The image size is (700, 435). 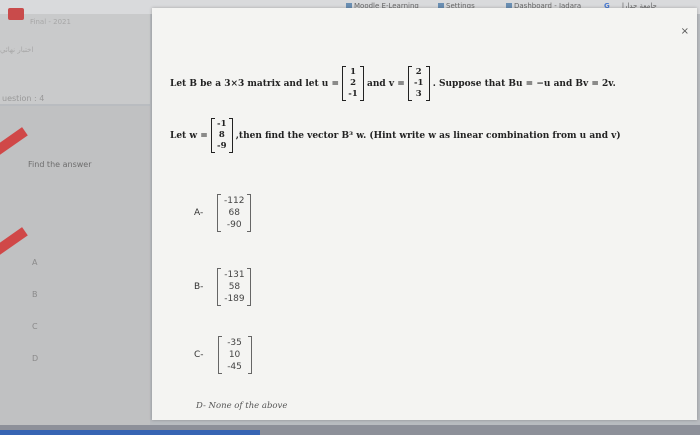 What do you see at coordinates (685, 31) in the screenshot?
I see `close-icon: ×` at bounding box center [685, 31].